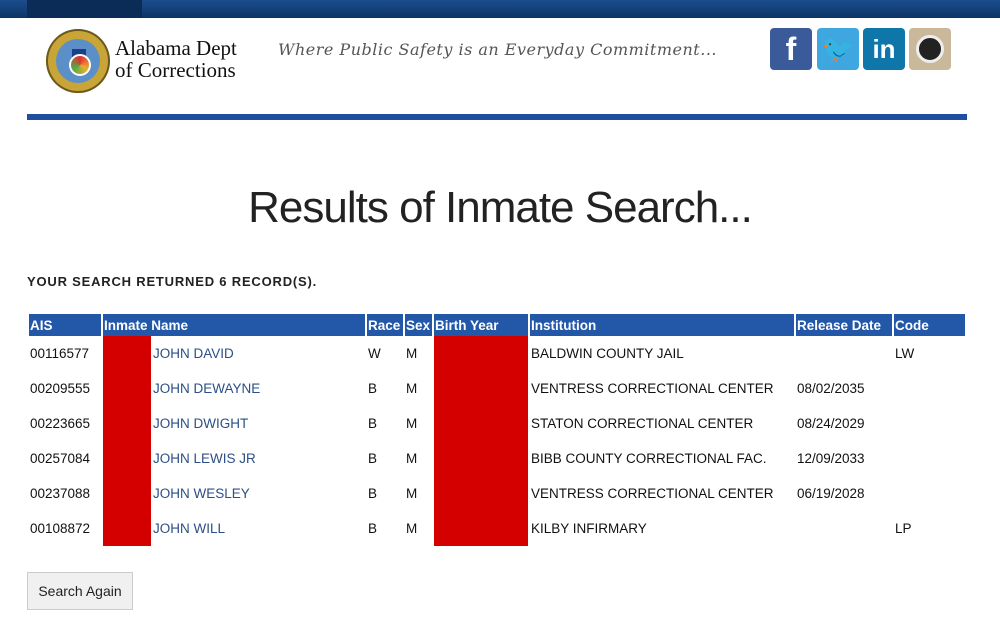 This screenshot has width=1000, height=625. I want to click on code-cell: LP, so click(903, 528).